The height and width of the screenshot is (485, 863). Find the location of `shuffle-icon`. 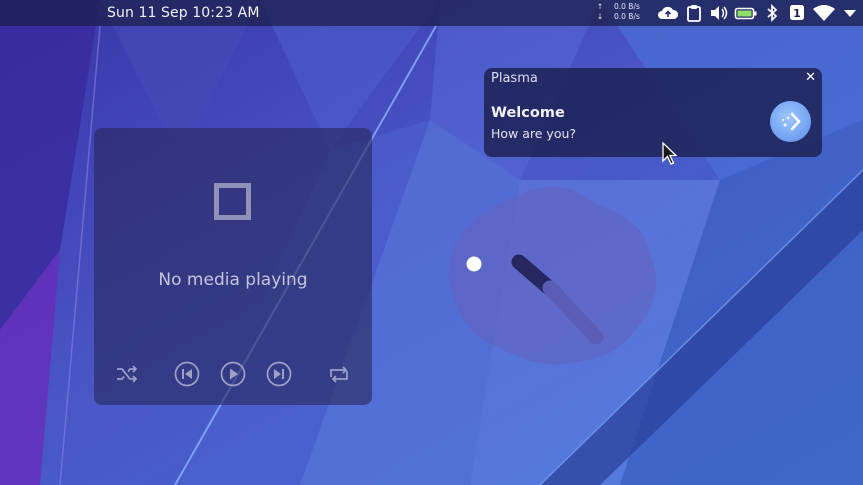

shuffle-icon is located at coordinates (127, 374).